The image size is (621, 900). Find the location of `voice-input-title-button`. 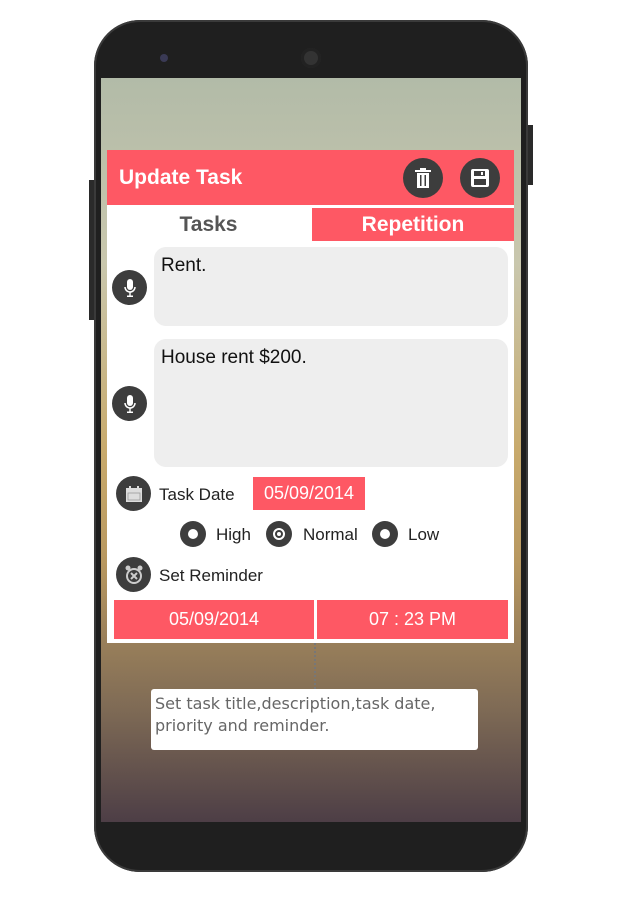

voice-input-title-button is located at coordinates (129, 287).